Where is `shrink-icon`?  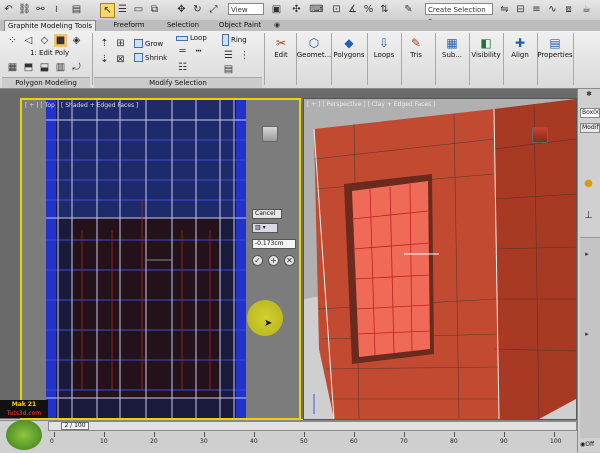
shrink-icon is located at coordinates (138, 57).